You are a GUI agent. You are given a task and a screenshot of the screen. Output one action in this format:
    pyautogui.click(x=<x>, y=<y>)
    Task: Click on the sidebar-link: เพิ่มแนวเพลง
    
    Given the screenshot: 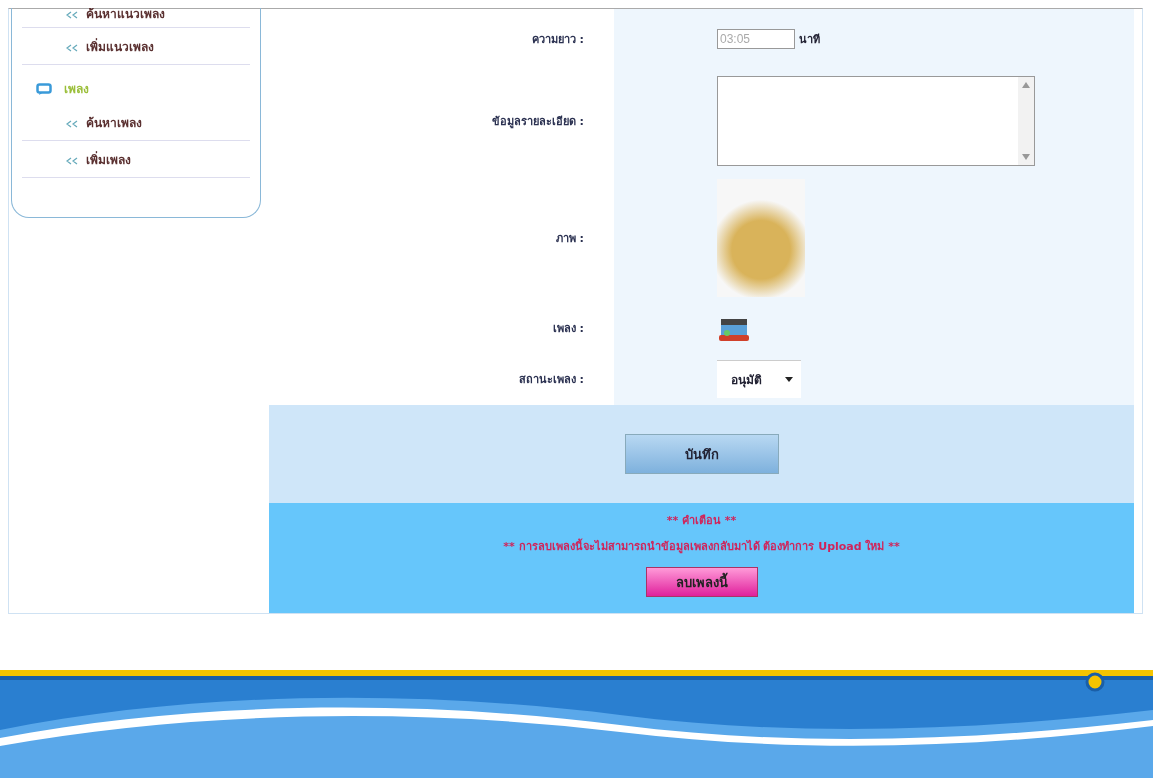 What is the action you would take?
    pyautogui.click(x=110, y=47)
    